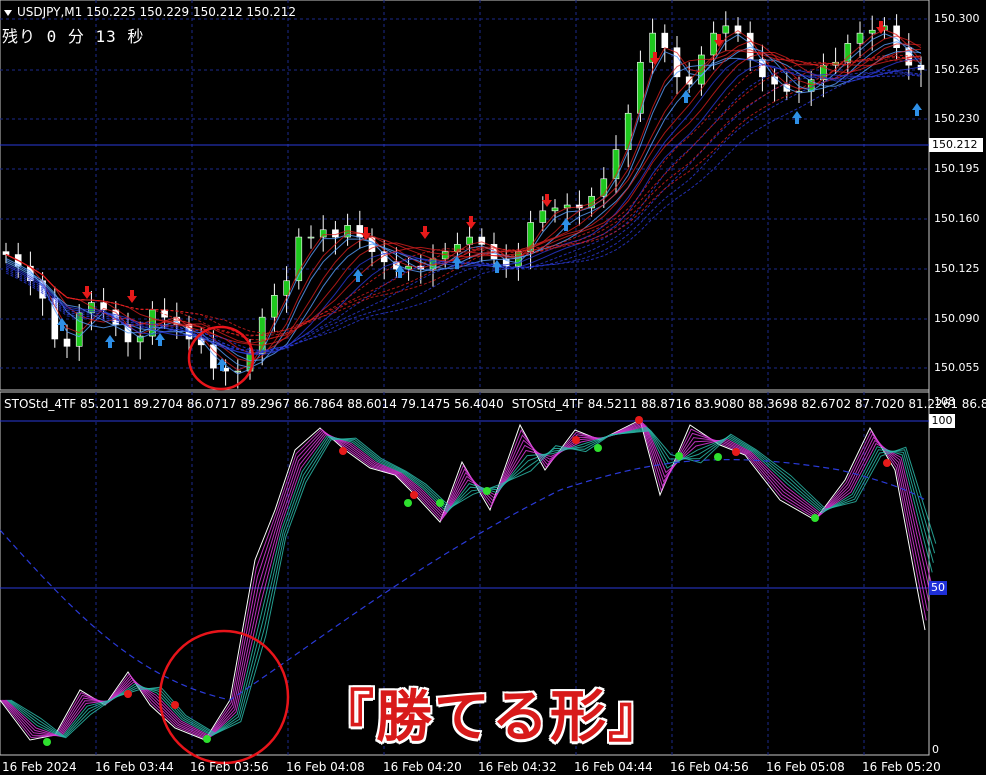 This screenshot has width=986, height=775. Describe the element at coordinates (957, 69) in the screenshot. I see `price-tick: 150.265` at that location.